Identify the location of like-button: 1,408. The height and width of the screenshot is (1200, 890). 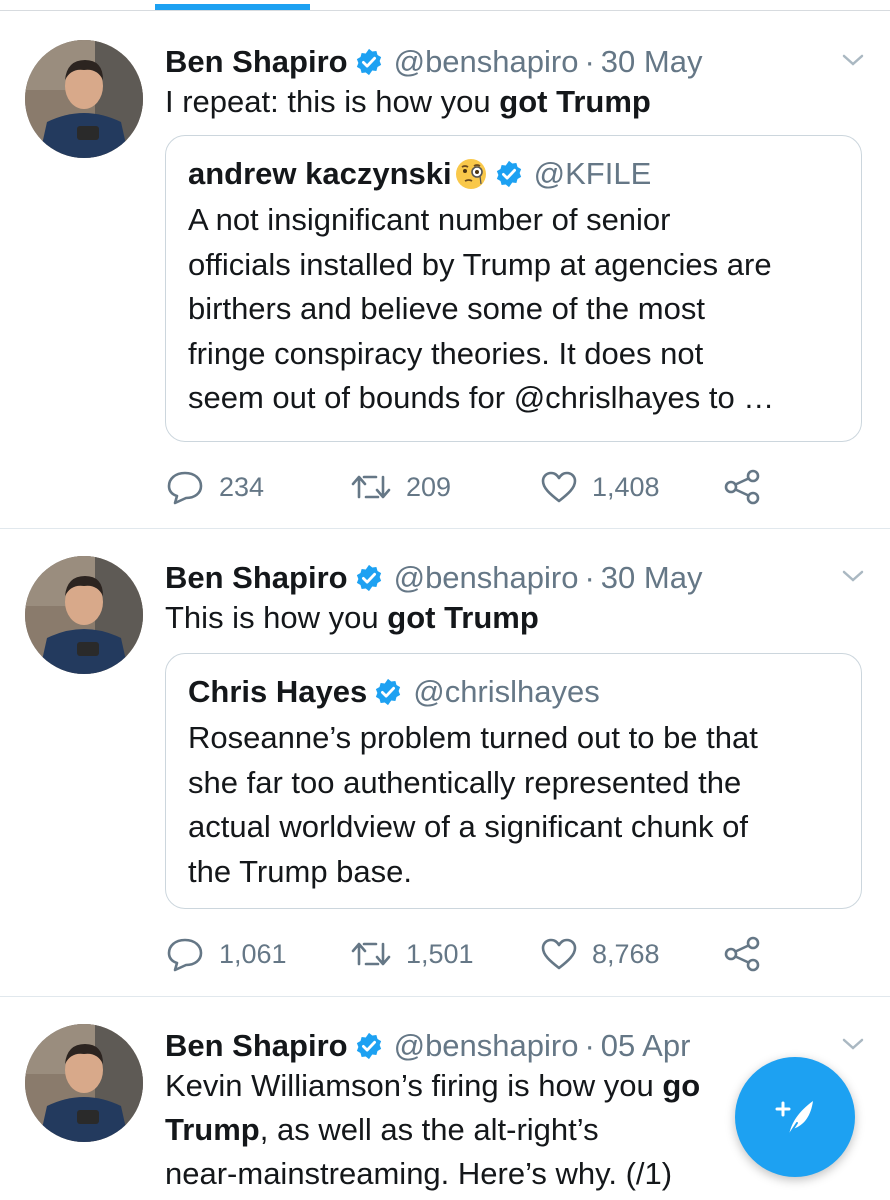
(600, 487).